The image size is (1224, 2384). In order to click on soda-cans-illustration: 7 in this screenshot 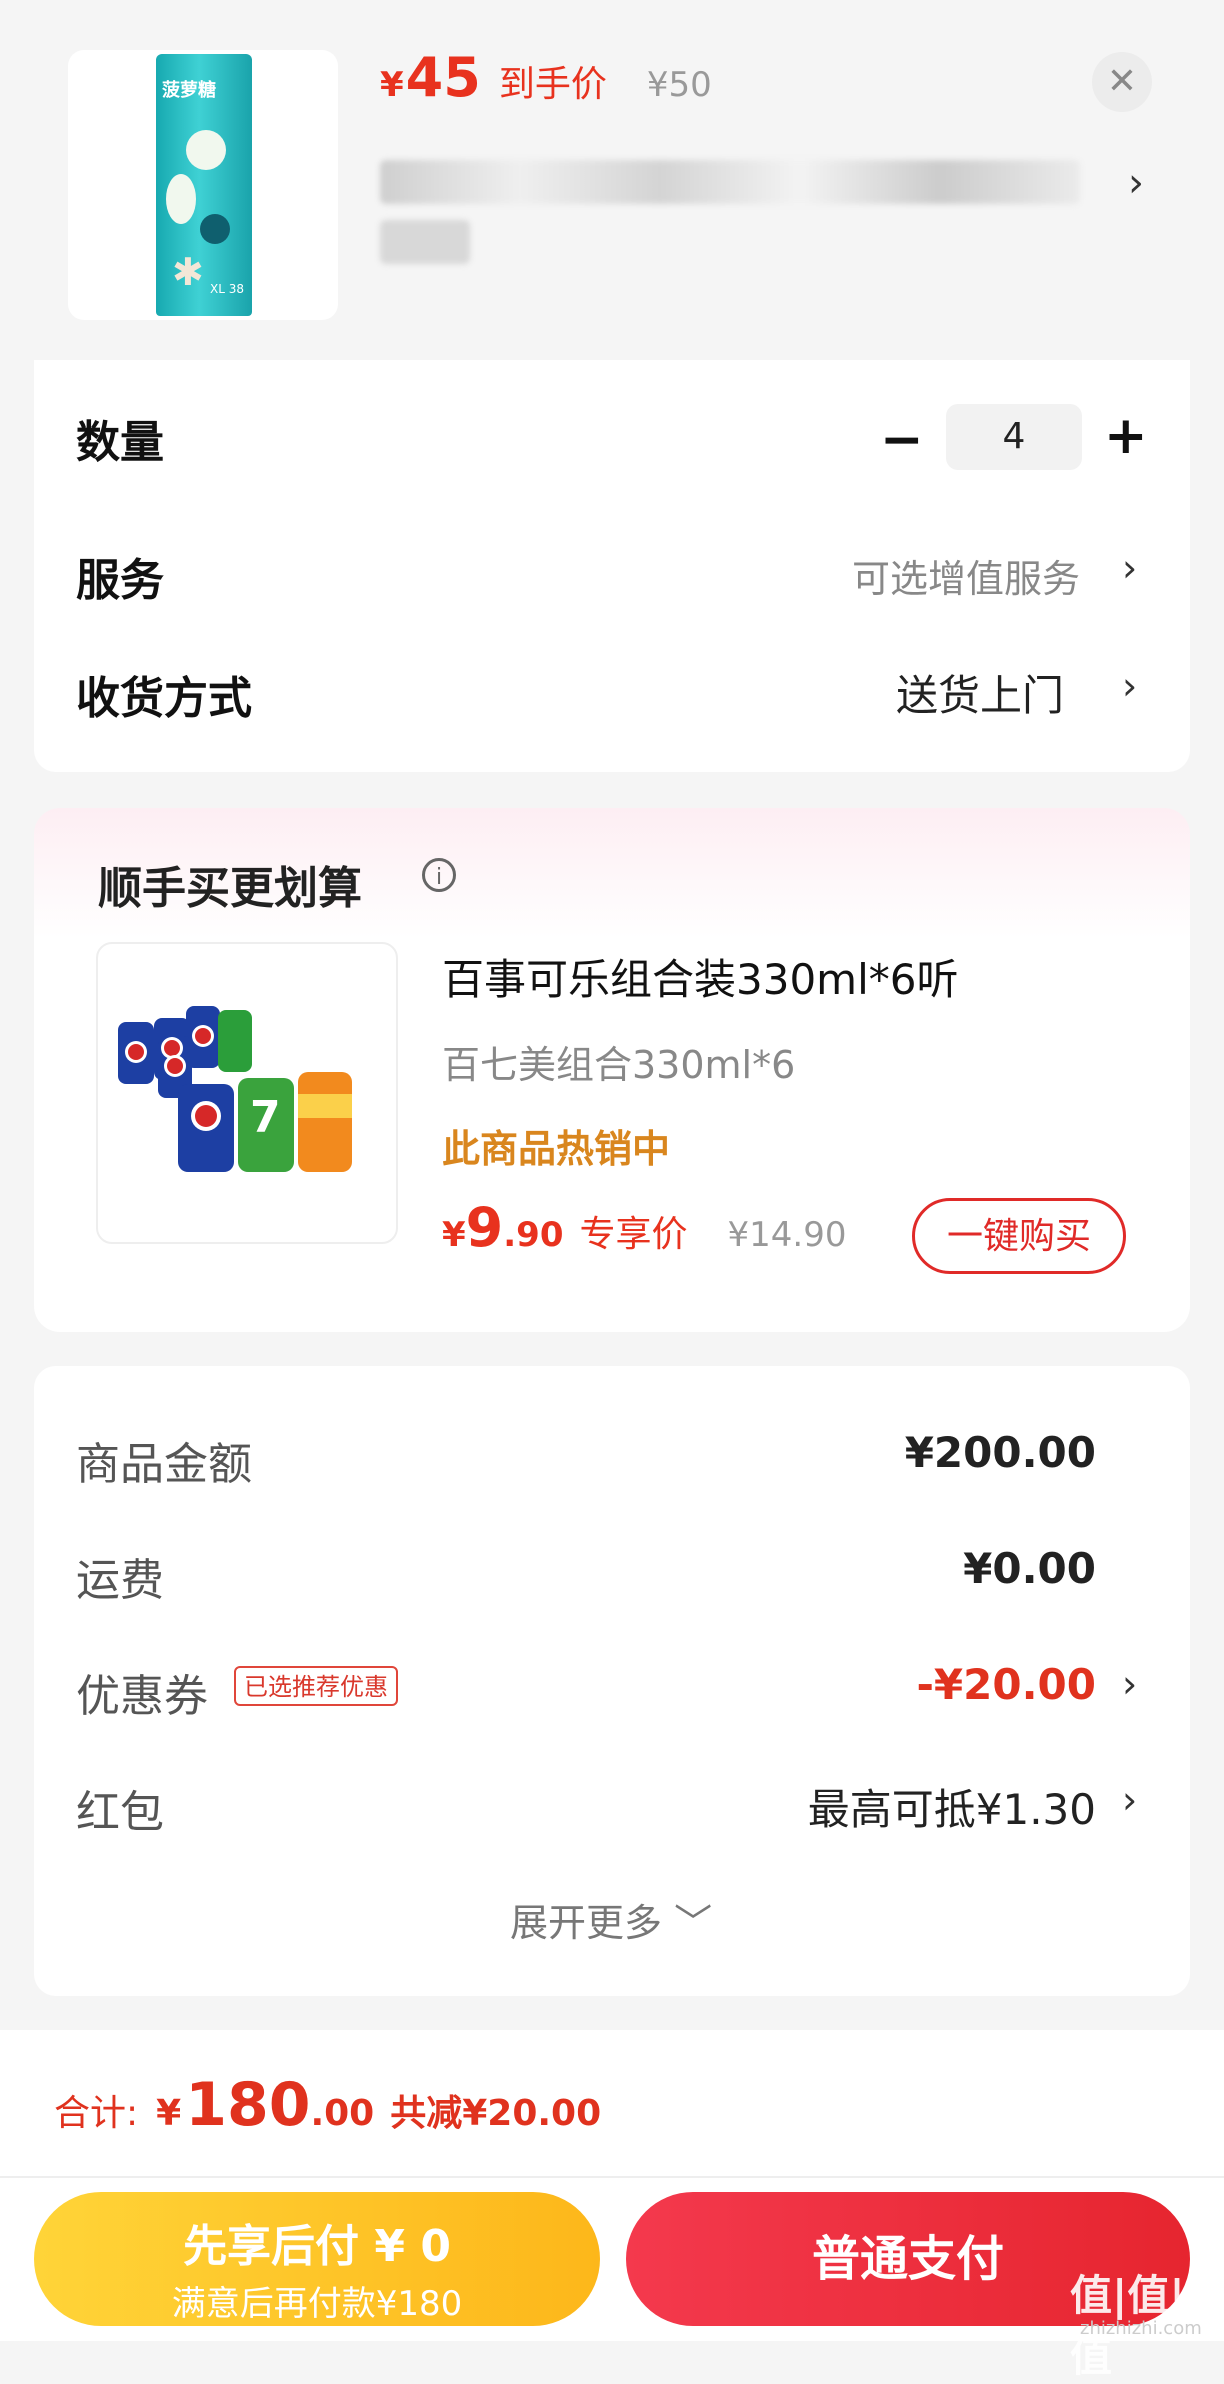, I will do `click(235, 1089)`.